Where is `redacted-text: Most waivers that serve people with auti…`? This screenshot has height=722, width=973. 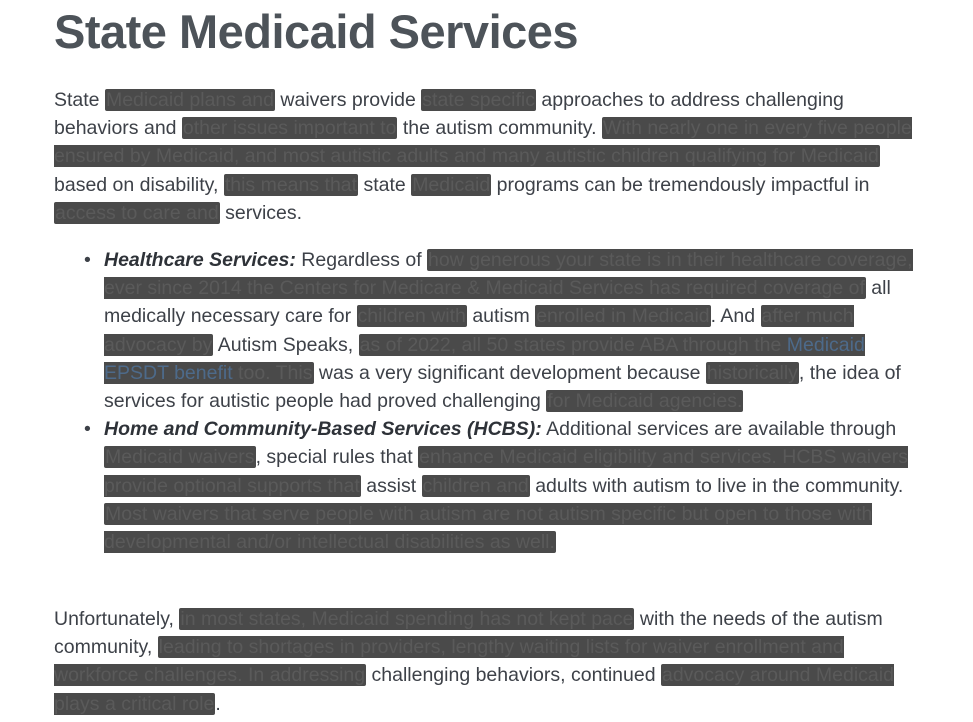
redacted-text: Most waivers that serve people with auti… is located at coordinates (488, 528).